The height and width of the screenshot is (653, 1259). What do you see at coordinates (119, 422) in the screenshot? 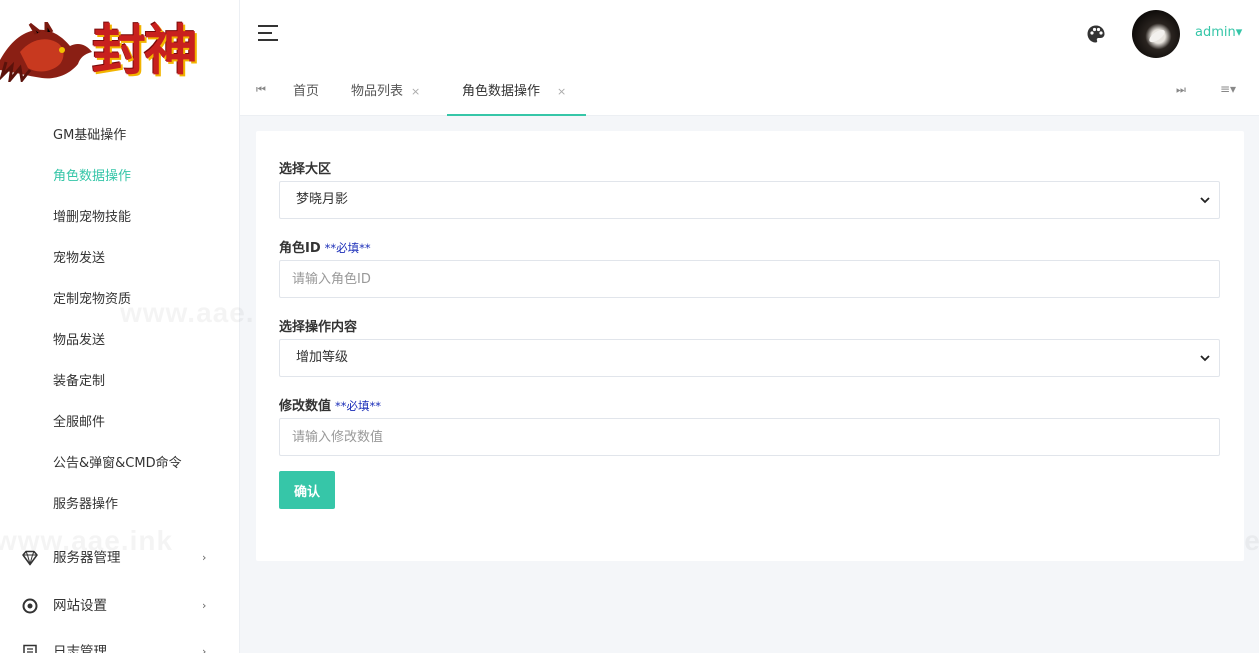
I see `sidebar-item-server-mail: 全服邮件` at bounding box center [119, 422].